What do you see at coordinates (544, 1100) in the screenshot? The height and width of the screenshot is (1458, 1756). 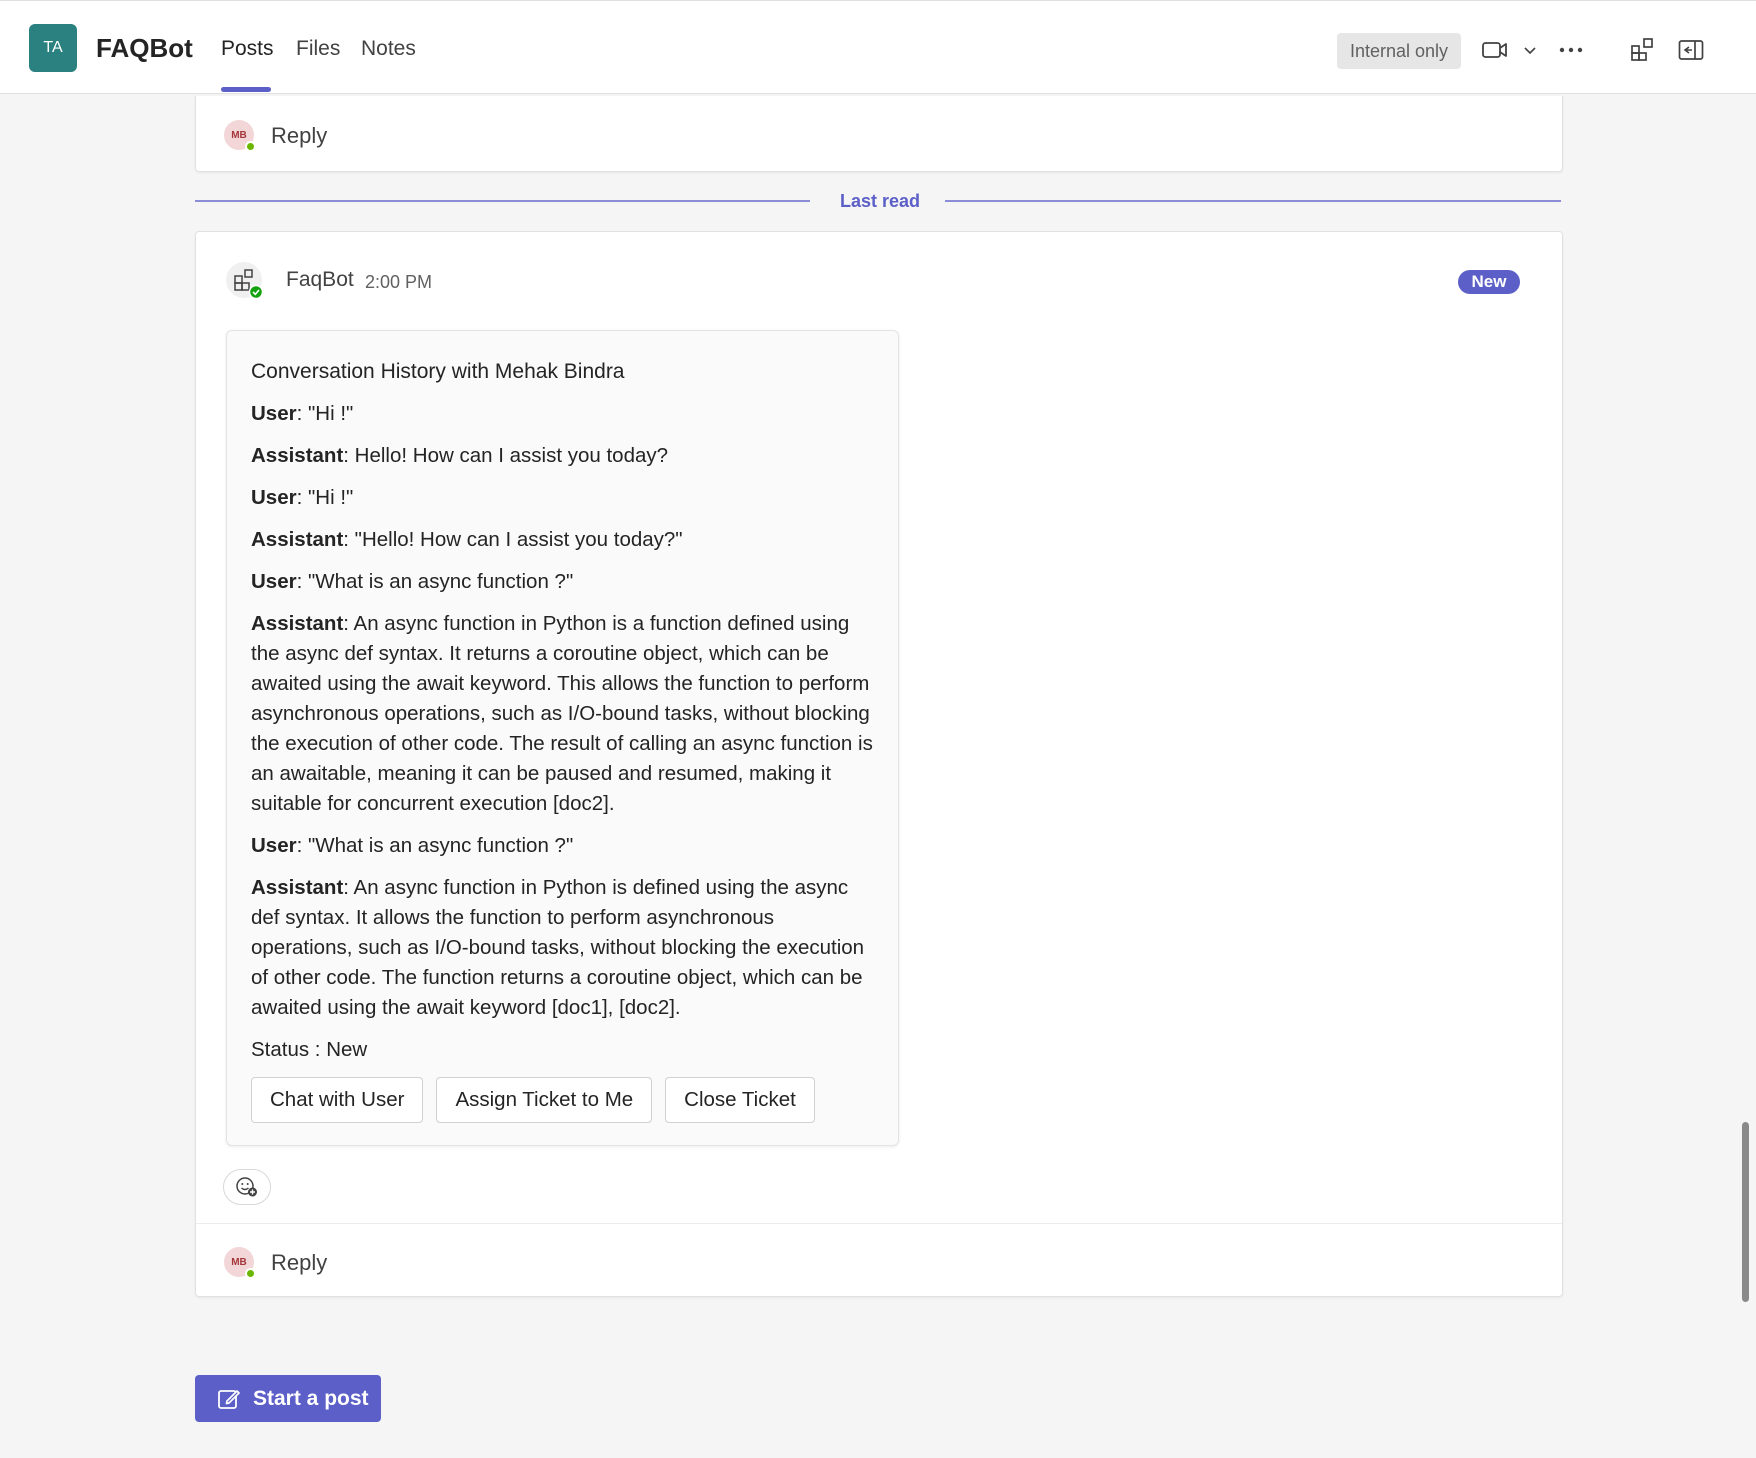 I see `assign-ticket-button: Assign Ticket to Me` at bounding box center [544, 1100].